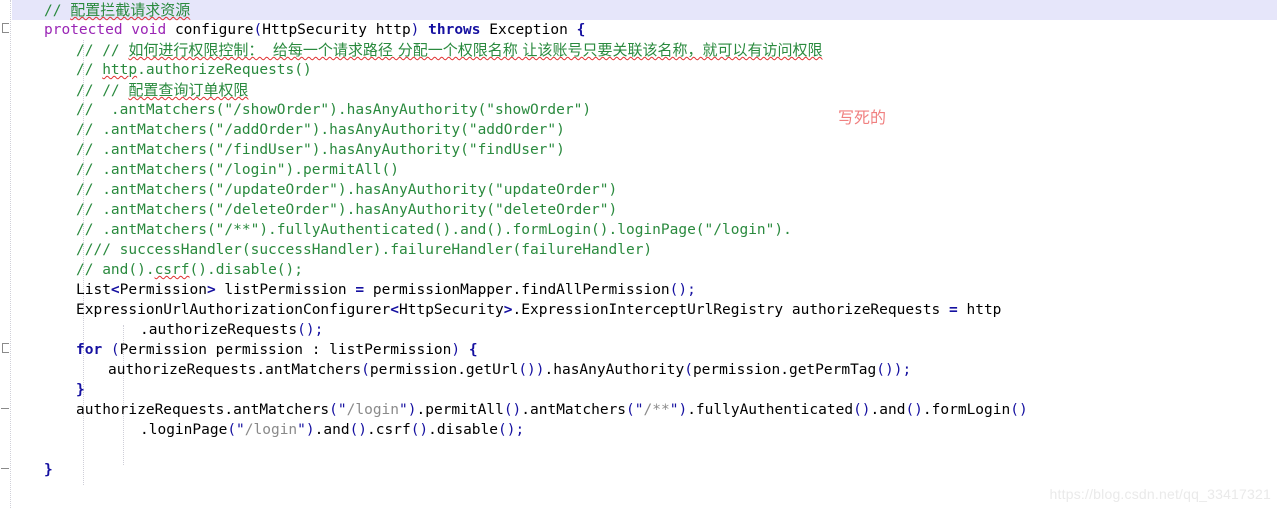 The width and height of the screenshot is (1277, 508). I want to click on code-token: 配置查询订单权限, so click(188, 90).